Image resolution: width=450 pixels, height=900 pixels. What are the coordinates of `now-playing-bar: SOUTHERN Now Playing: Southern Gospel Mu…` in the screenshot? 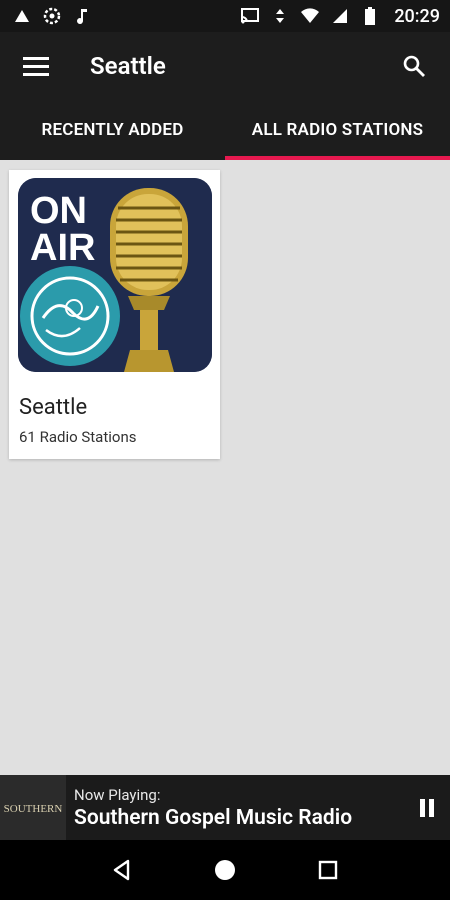 It's located at (225, 807).